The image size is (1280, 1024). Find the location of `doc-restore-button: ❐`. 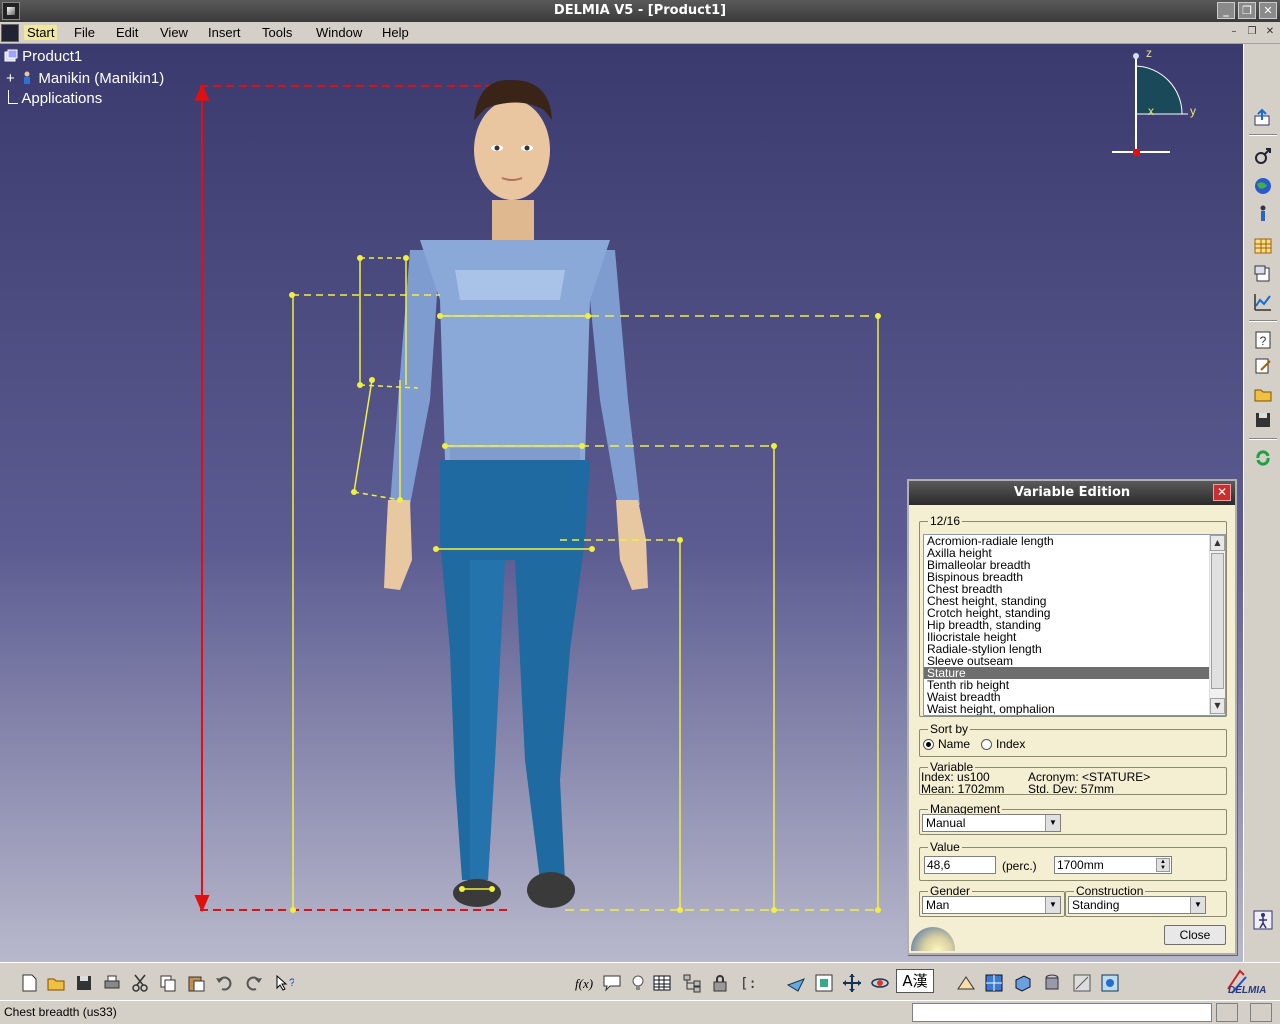

doc-restore-button: ❐ is located at coordinates (1252, 32).